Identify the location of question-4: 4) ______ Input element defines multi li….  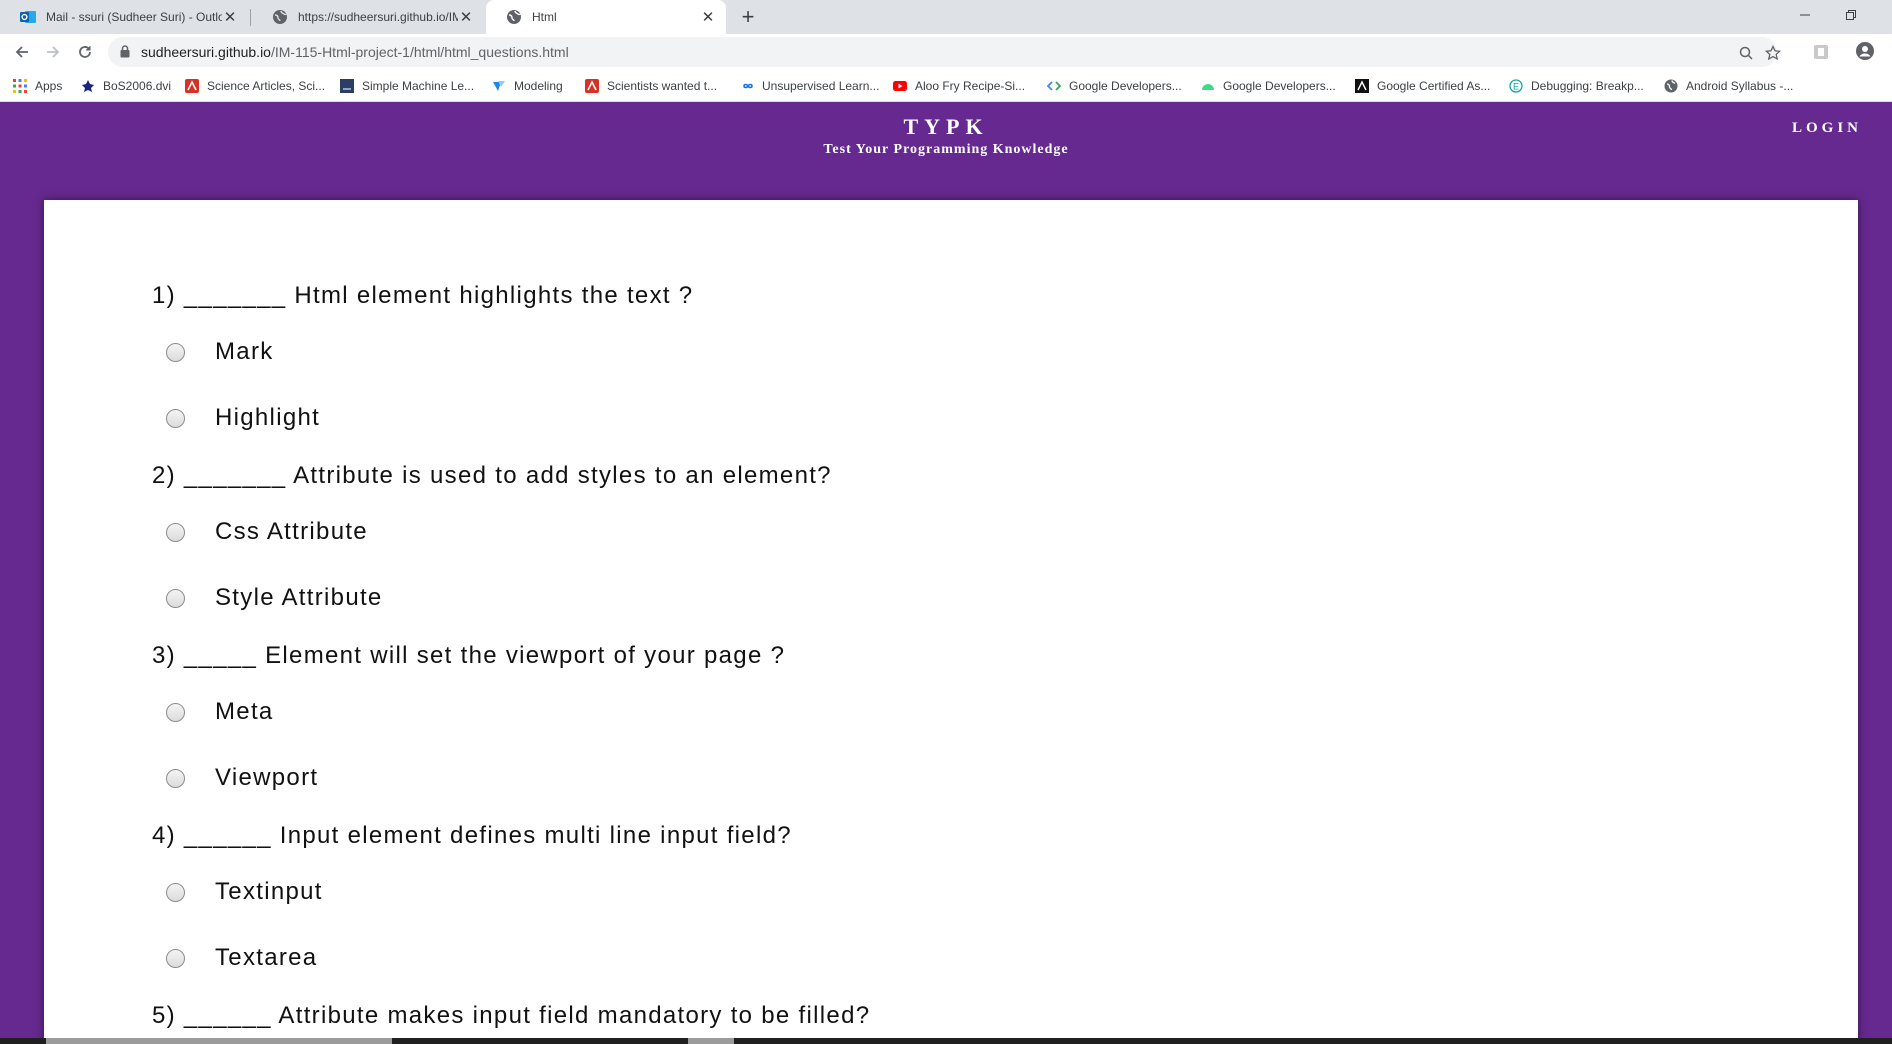
(472, 835).